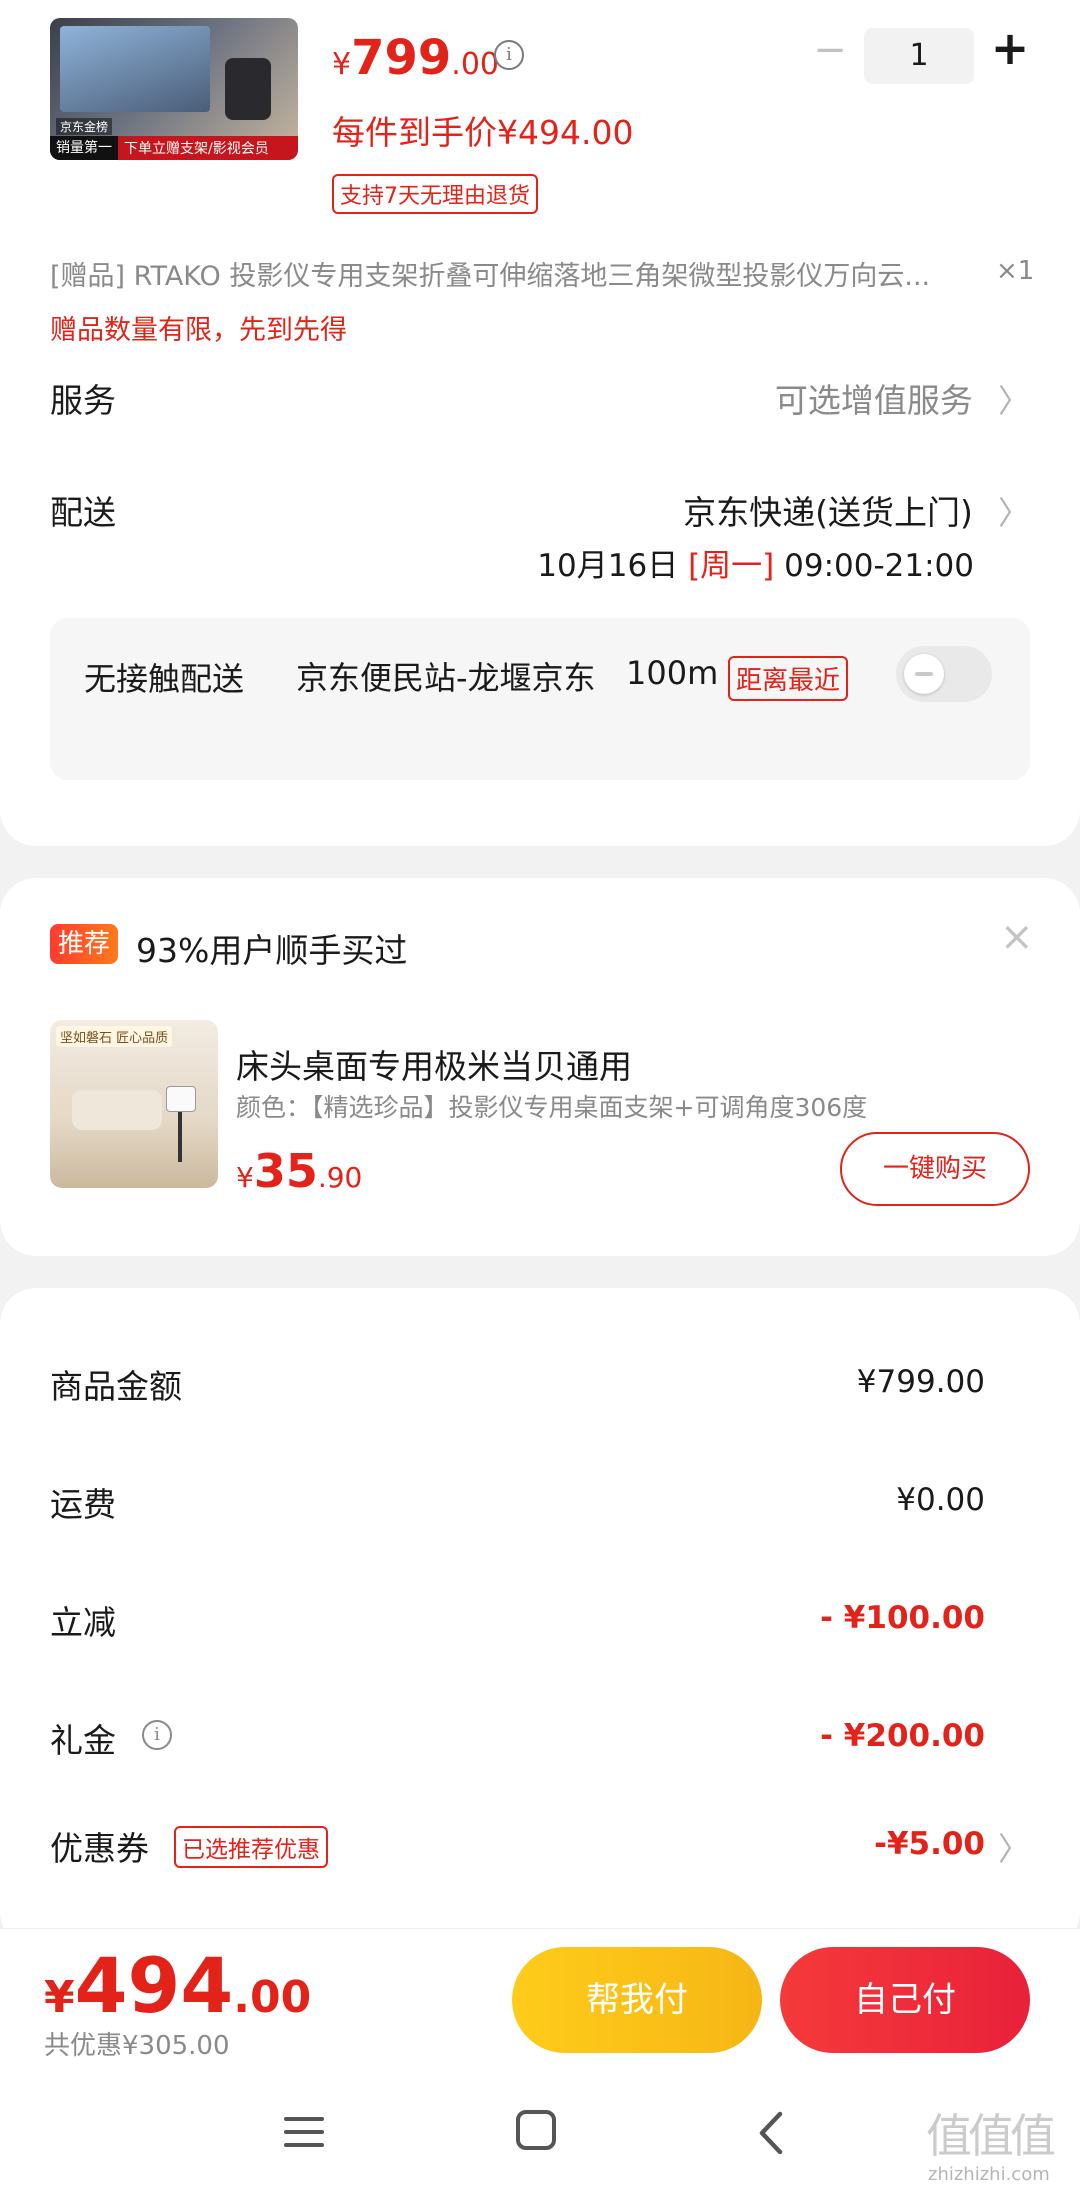 The image size is (1080, 2199). What do you see at coordinates (99, 1848) in the screenshot?
I see `summary-label: 优惠券` at bounding box center [99, 1848].